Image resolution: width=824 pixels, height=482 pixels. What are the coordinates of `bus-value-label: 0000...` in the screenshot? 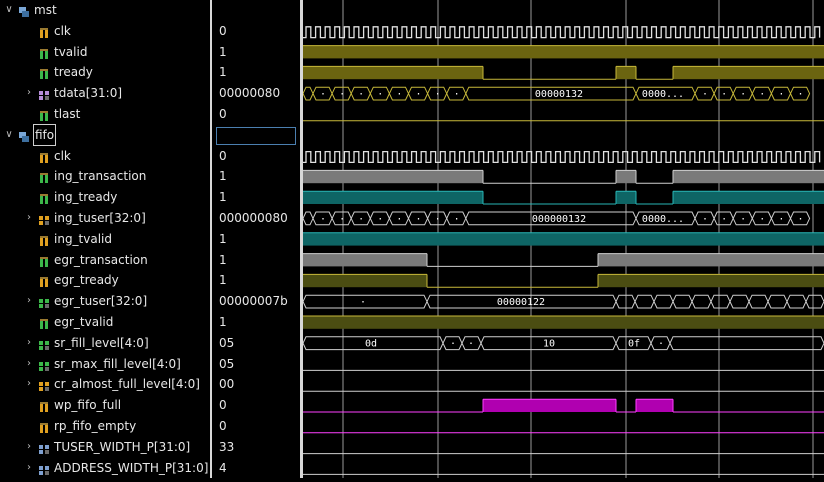 It's located at (663, 219).